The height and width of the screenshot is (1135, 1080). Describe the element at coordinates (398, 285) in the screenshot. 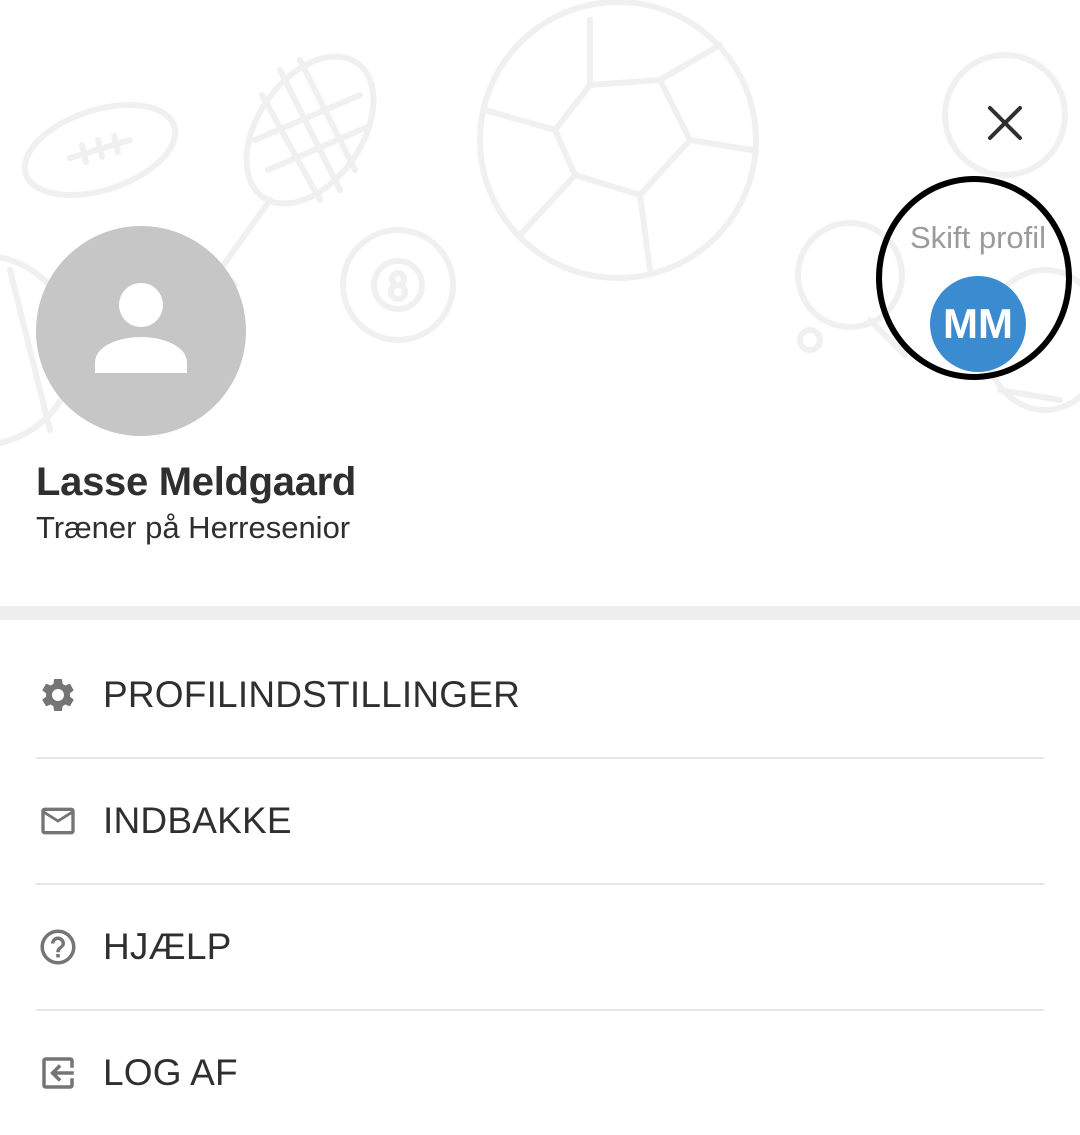

I see `billiard-ball-doodle` at that location.